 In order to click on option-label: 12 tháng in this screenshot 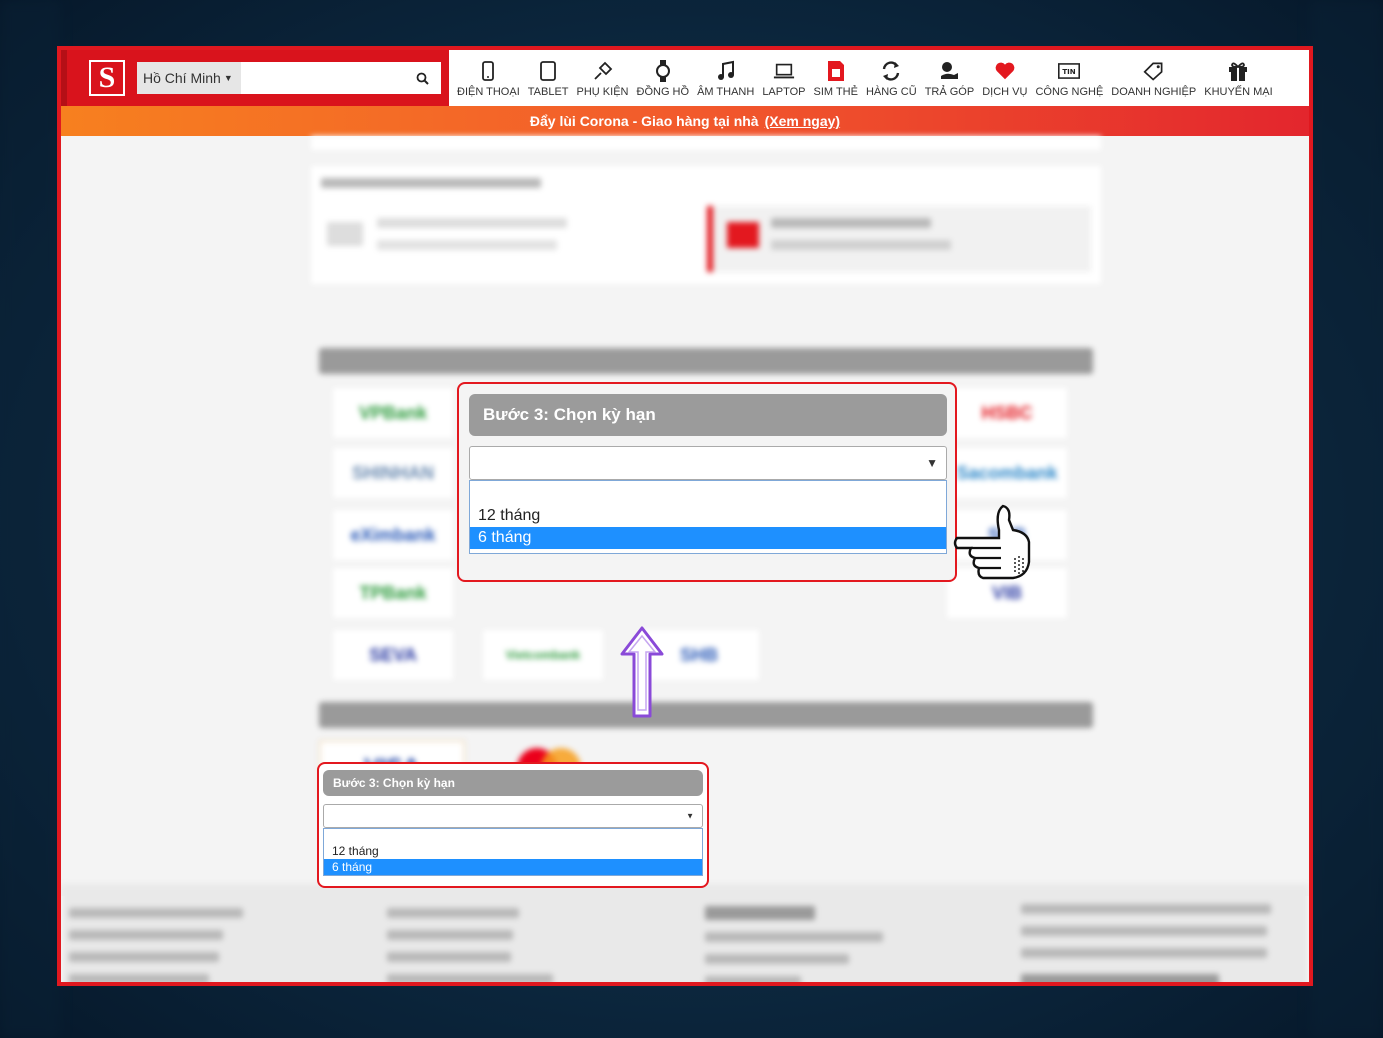, I will do `click(509, 515)`.